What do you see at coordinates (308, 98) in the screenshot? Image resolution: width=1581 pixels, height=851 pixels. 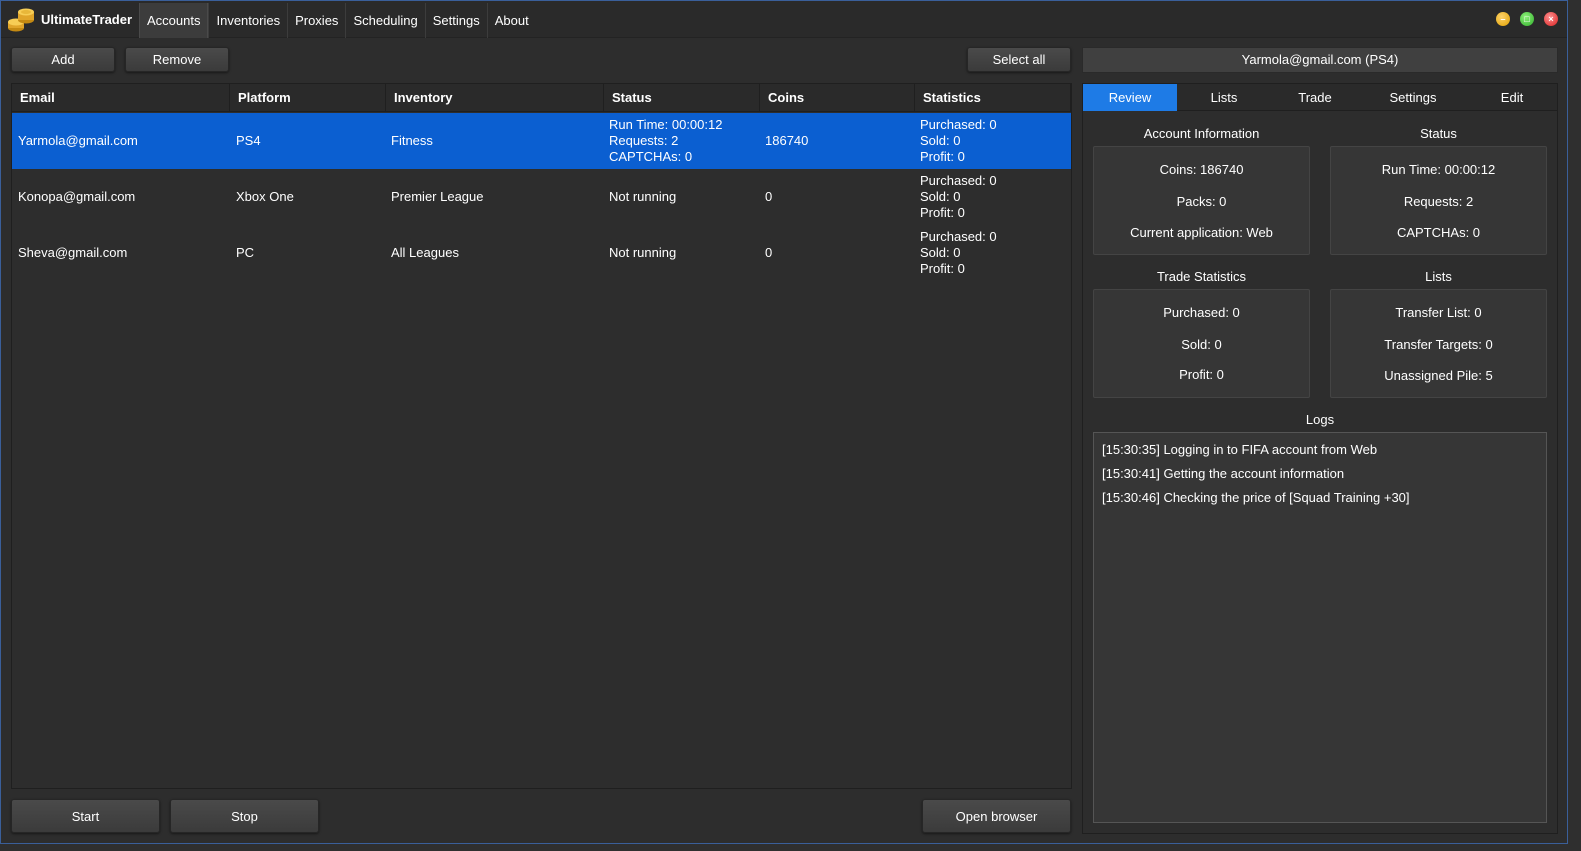 I see `column-platform: Platform` at bounding box center [308, 98].